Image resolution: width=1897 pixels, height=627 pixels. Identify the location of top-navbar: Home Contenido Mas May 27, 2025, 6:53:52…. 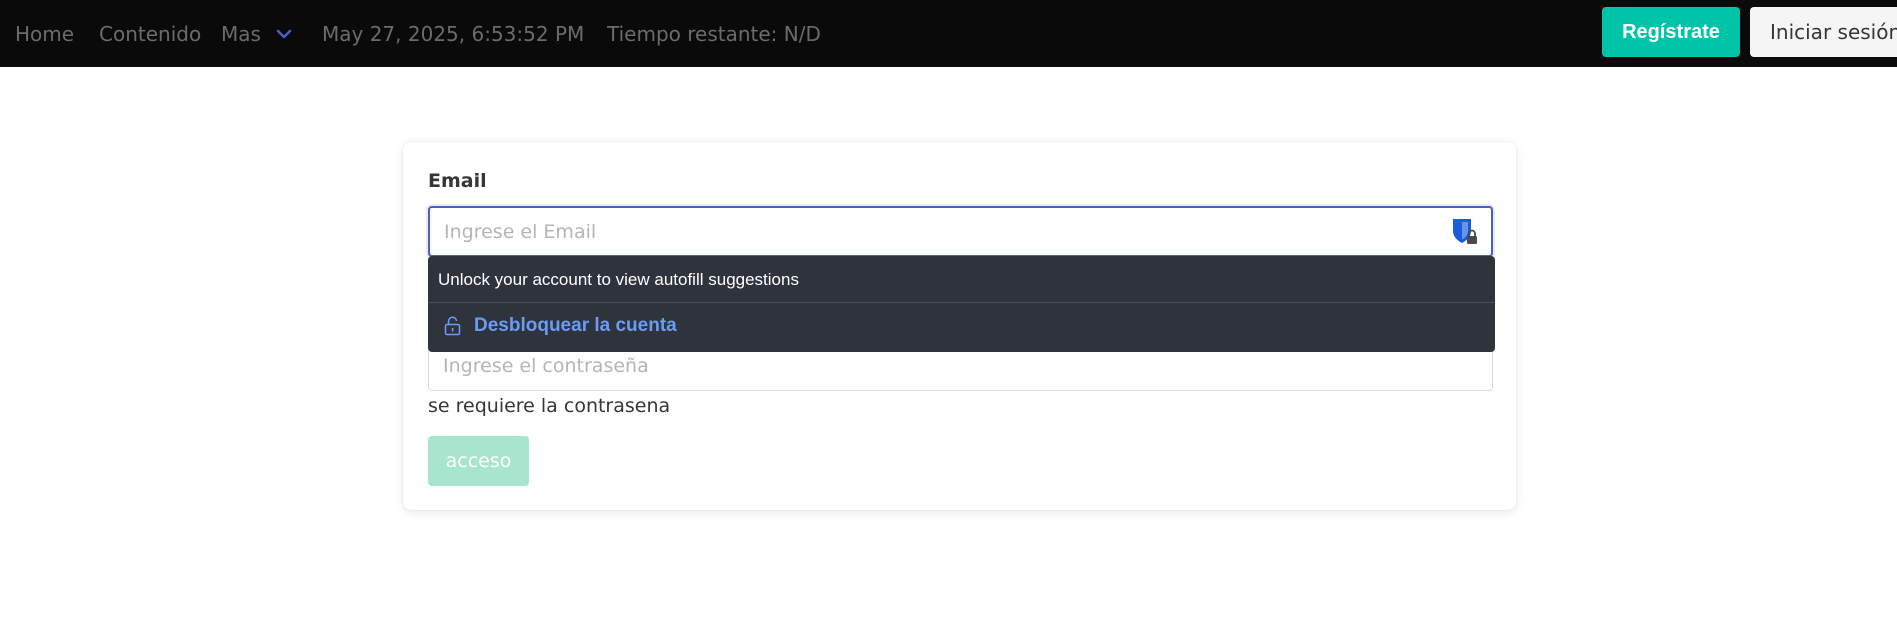
(948, 33).